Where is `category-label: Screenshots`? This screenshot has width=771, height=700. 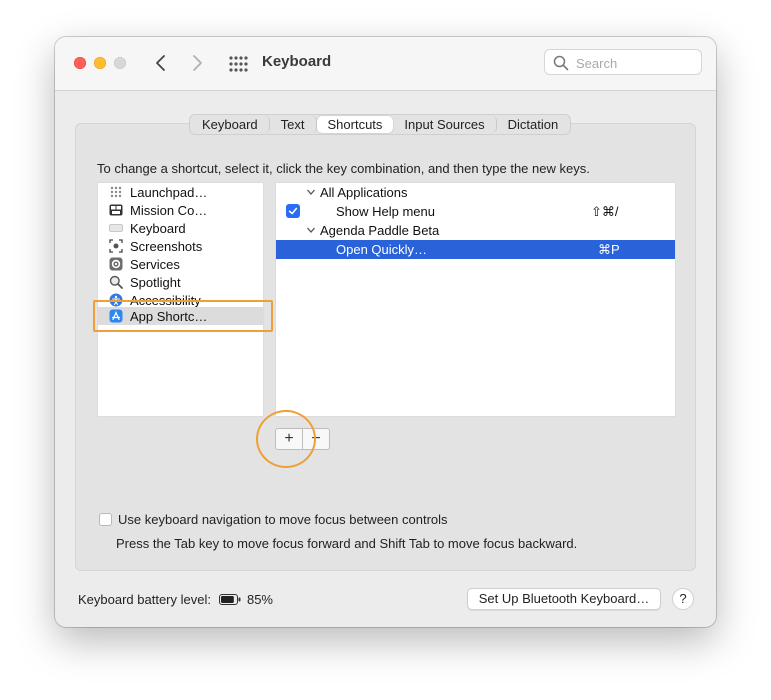 category-label: Screenshots is located at coordinates (166, 246).